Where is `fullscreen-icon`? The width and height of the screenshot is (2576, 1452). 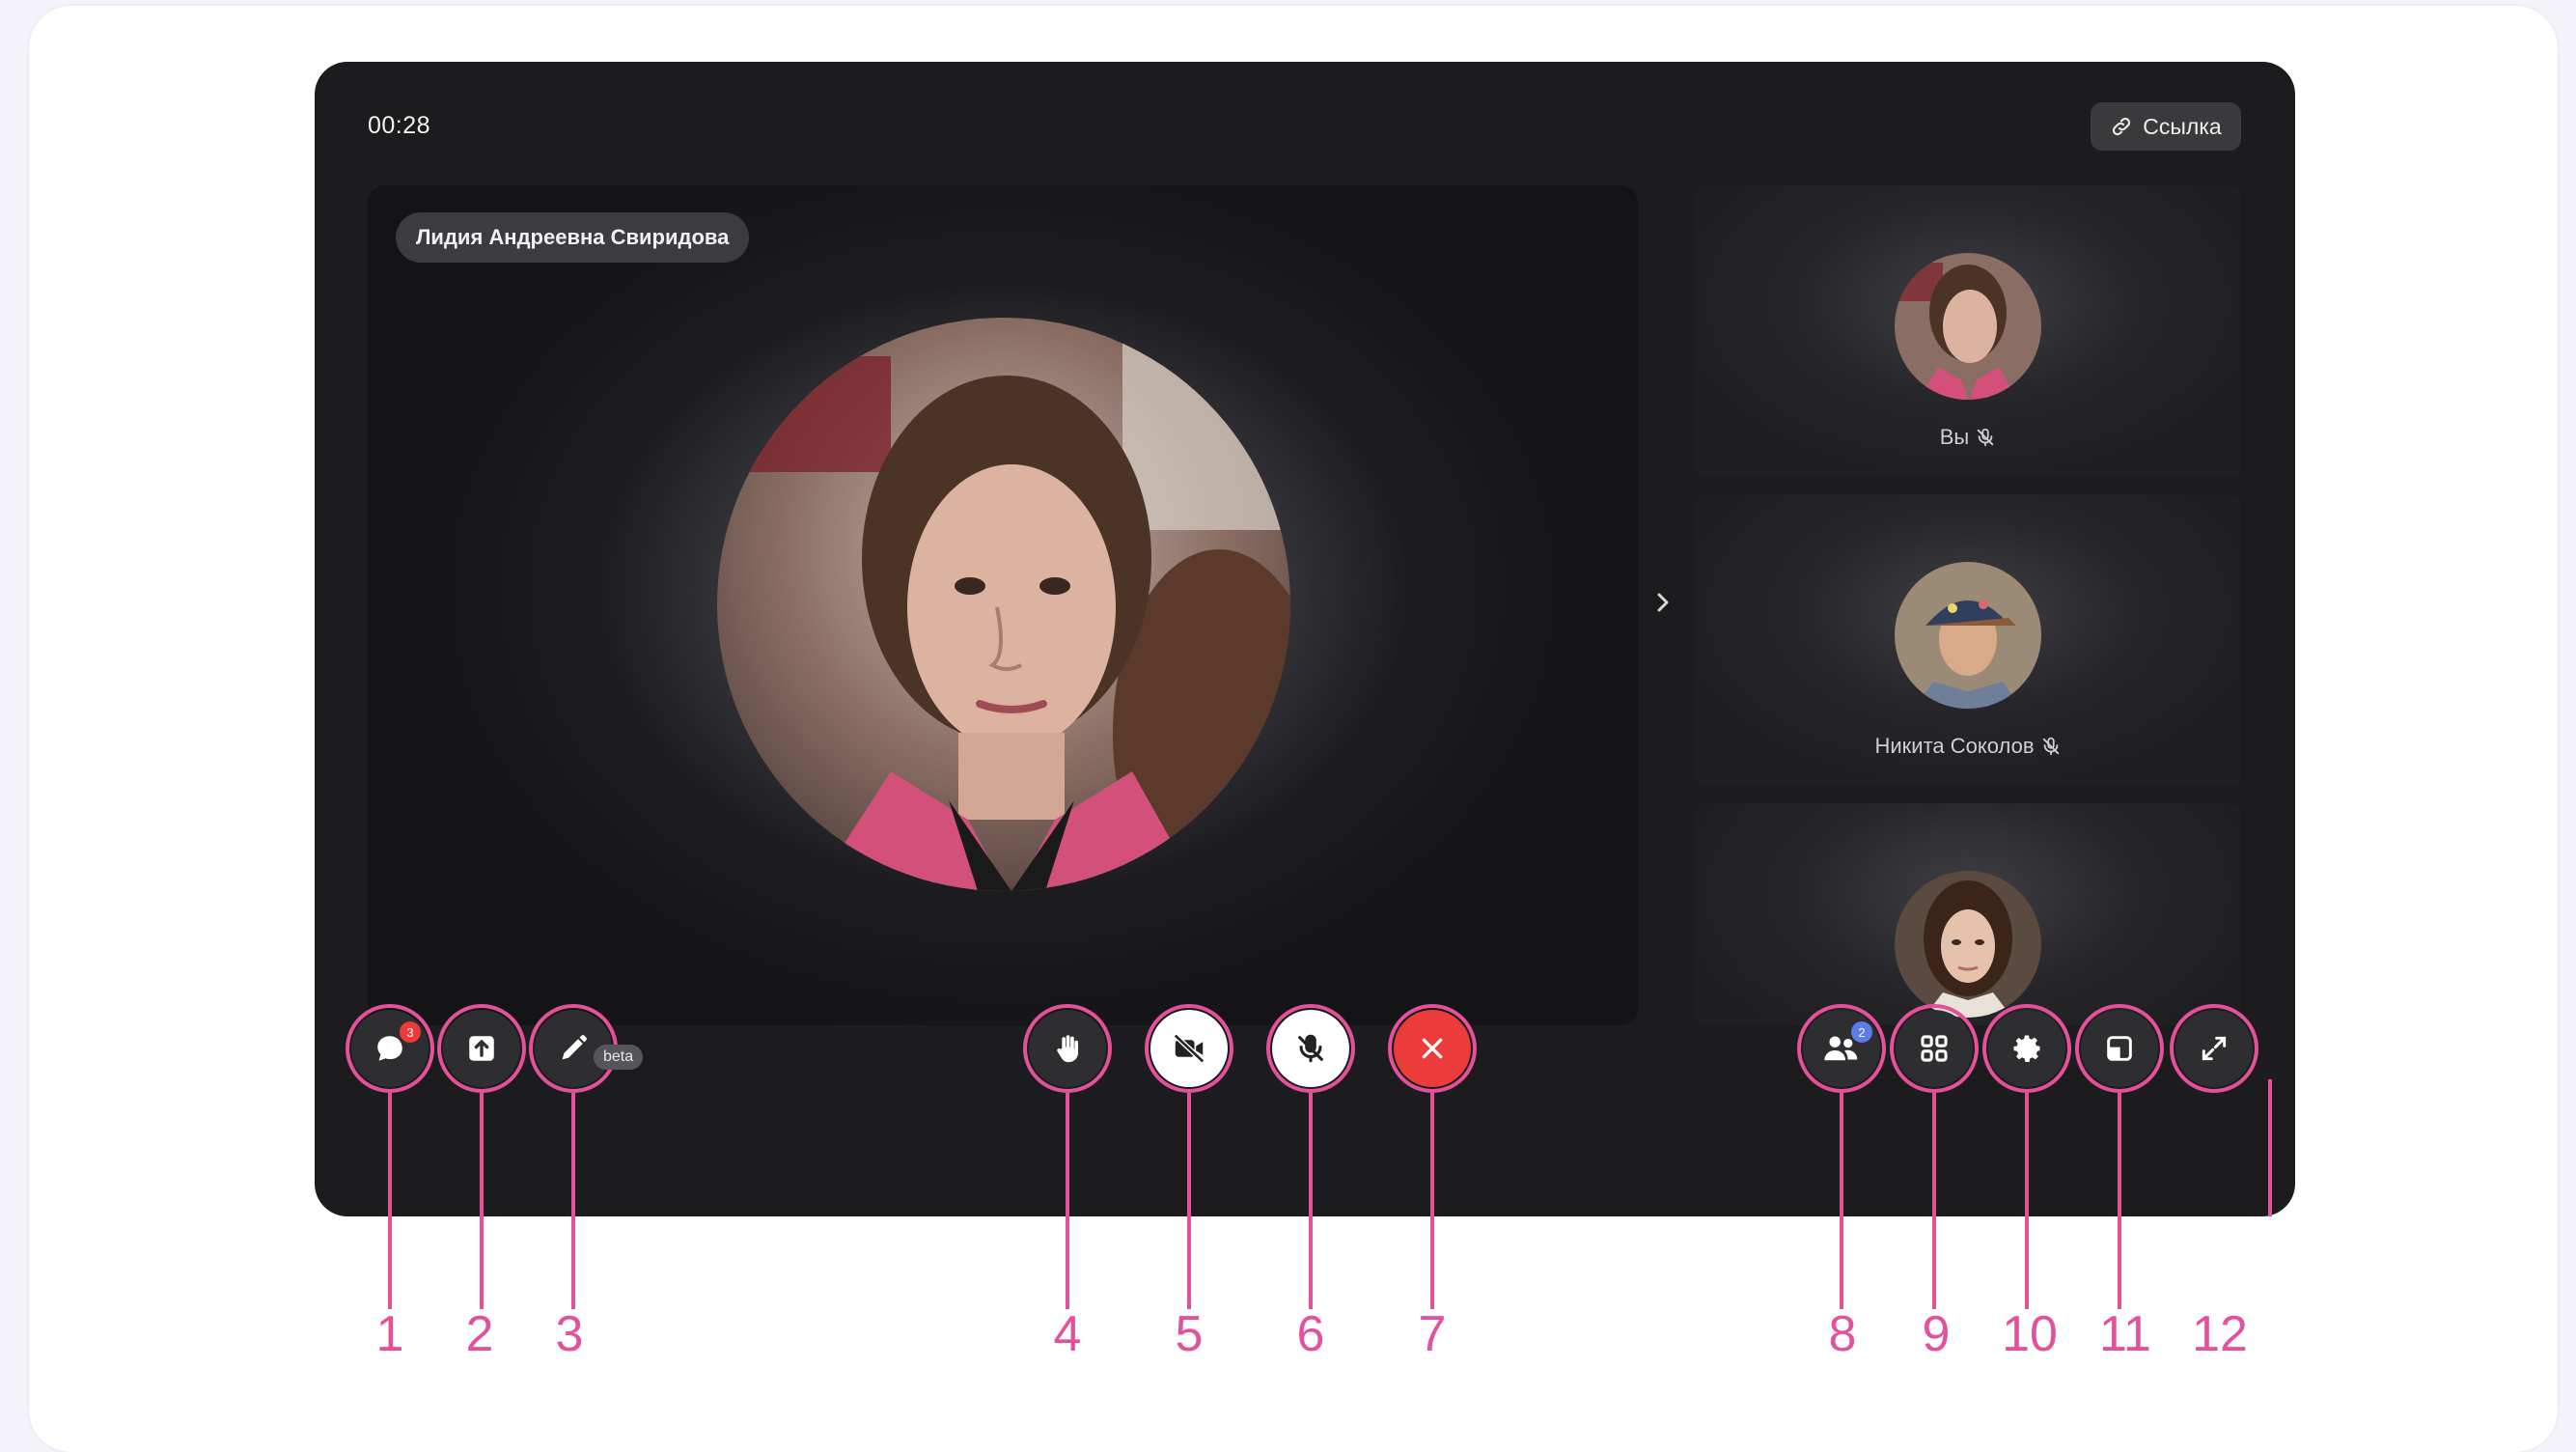 fullscreen-icon is located at coordinates (2214, 1048).